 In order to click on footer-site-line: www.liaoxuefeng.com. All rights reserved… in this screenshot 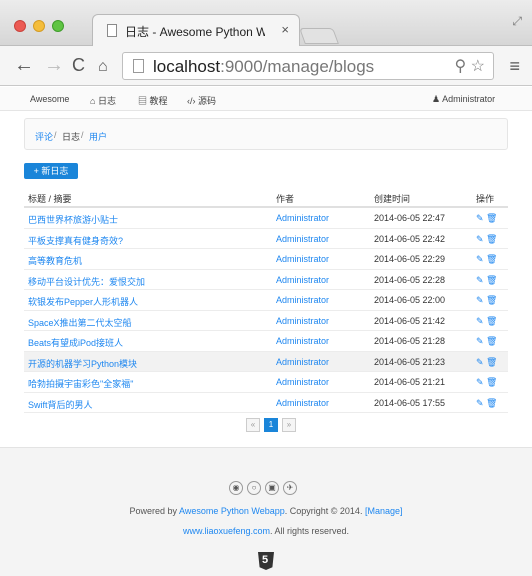, I will do `click(266, 531)`.